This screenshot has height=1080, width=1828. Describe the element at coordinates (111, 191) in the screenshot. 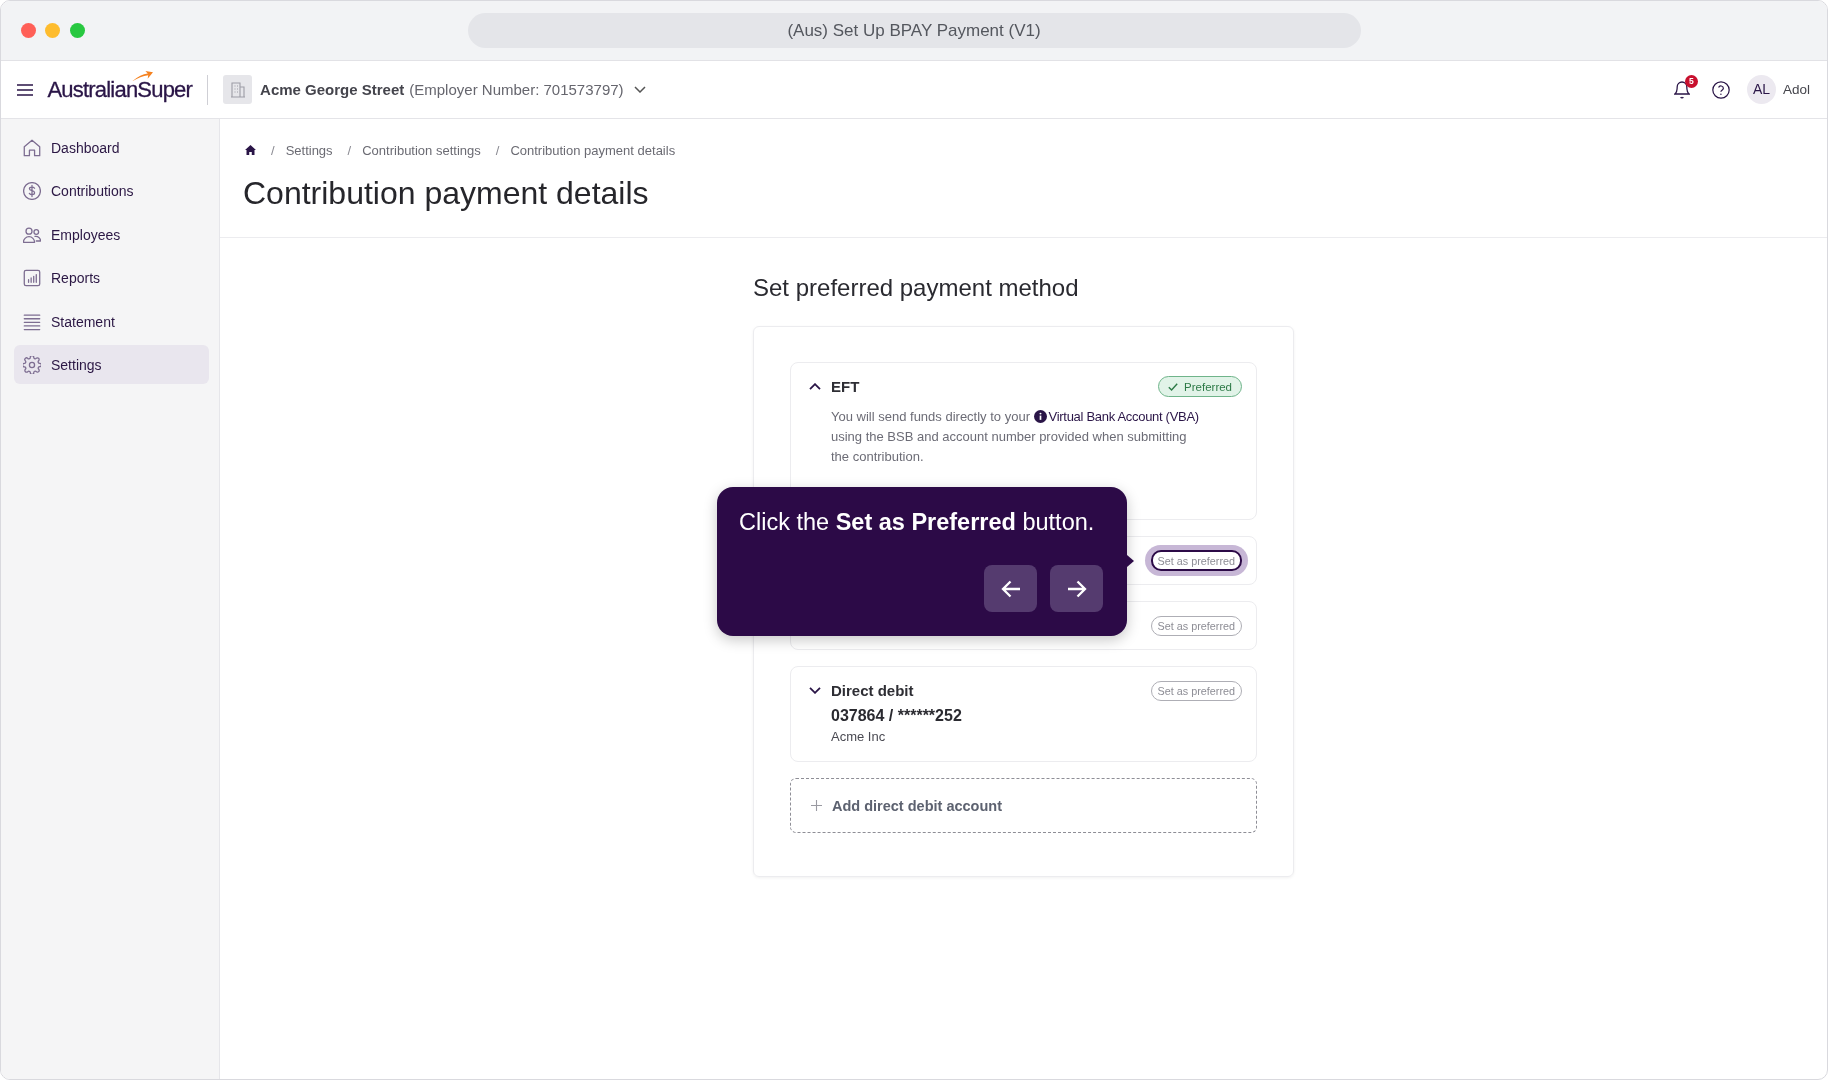

I see `sidebar-item: Contributions` at that location.